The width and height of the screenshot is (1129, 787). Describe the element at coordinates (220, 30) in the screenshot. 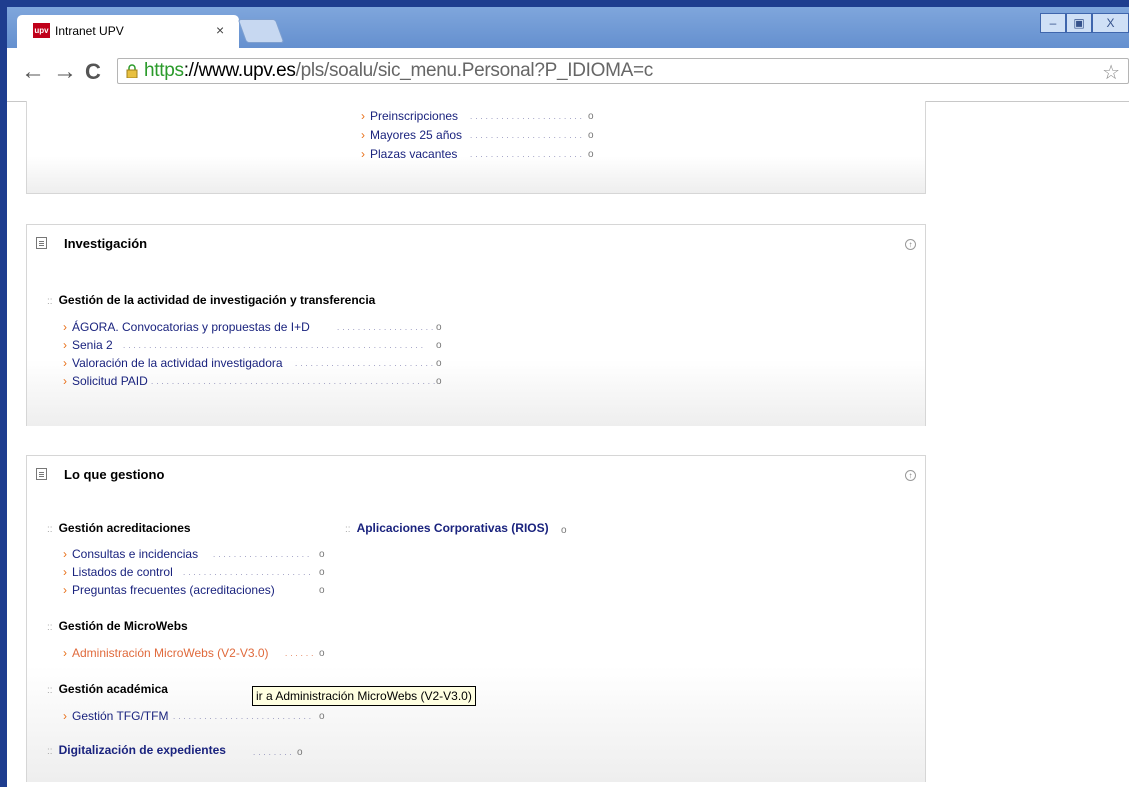

I see `tab-close-icon: ×` at that location.